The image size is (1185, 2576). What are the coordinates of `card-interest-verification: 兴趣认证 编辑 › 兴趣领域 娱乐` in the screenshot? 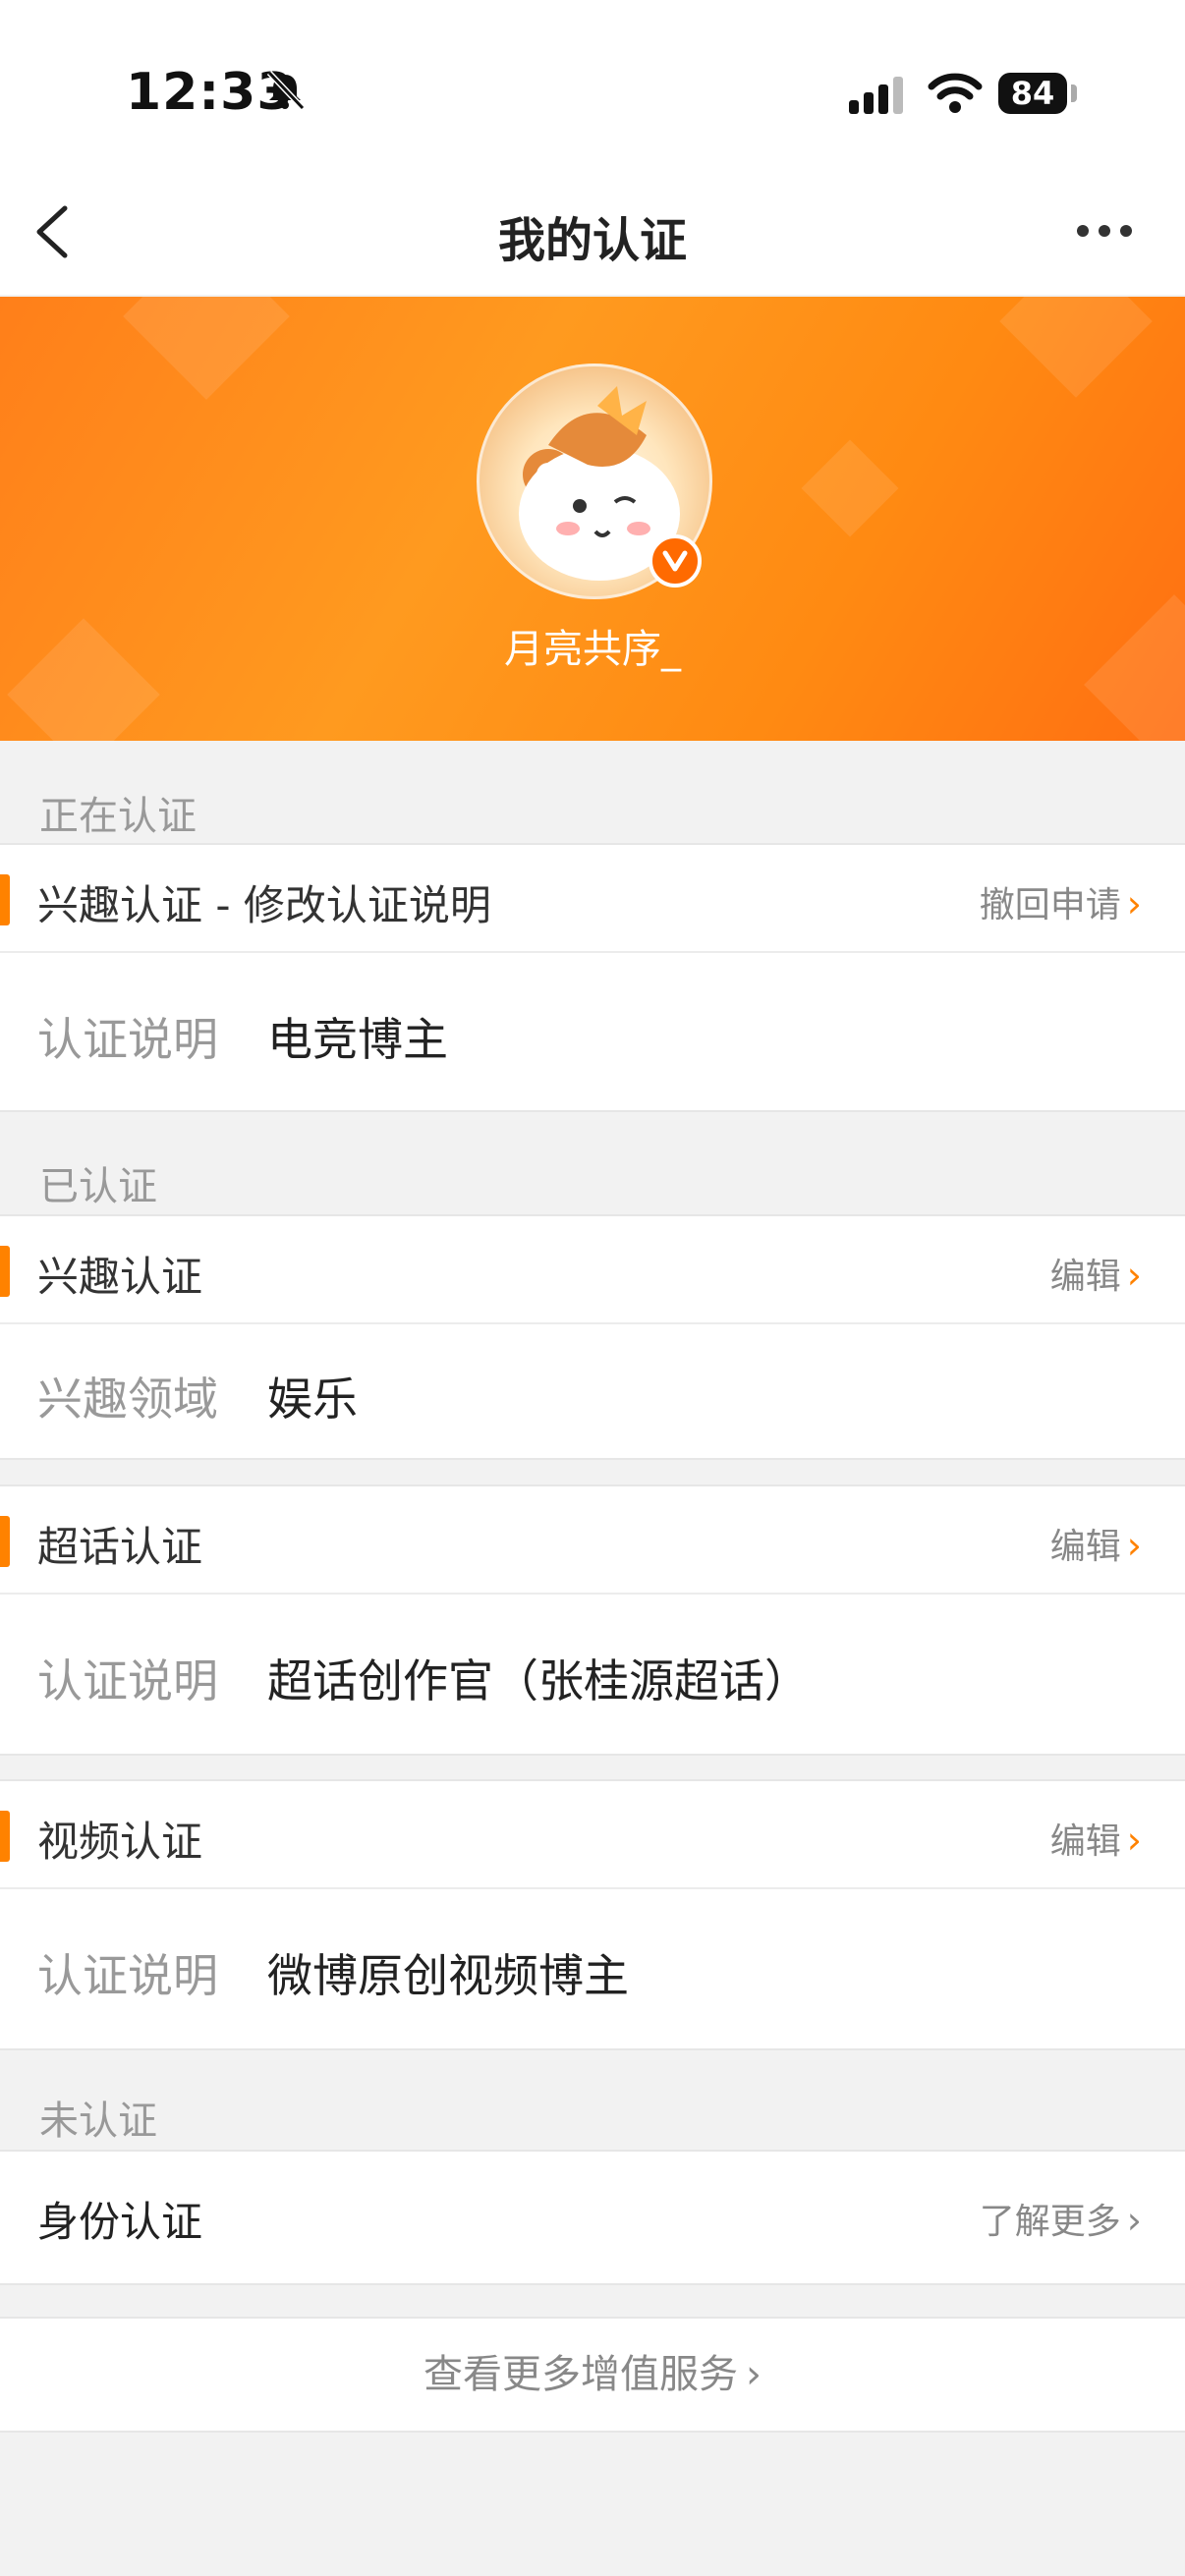 It's located at (592, 1337).